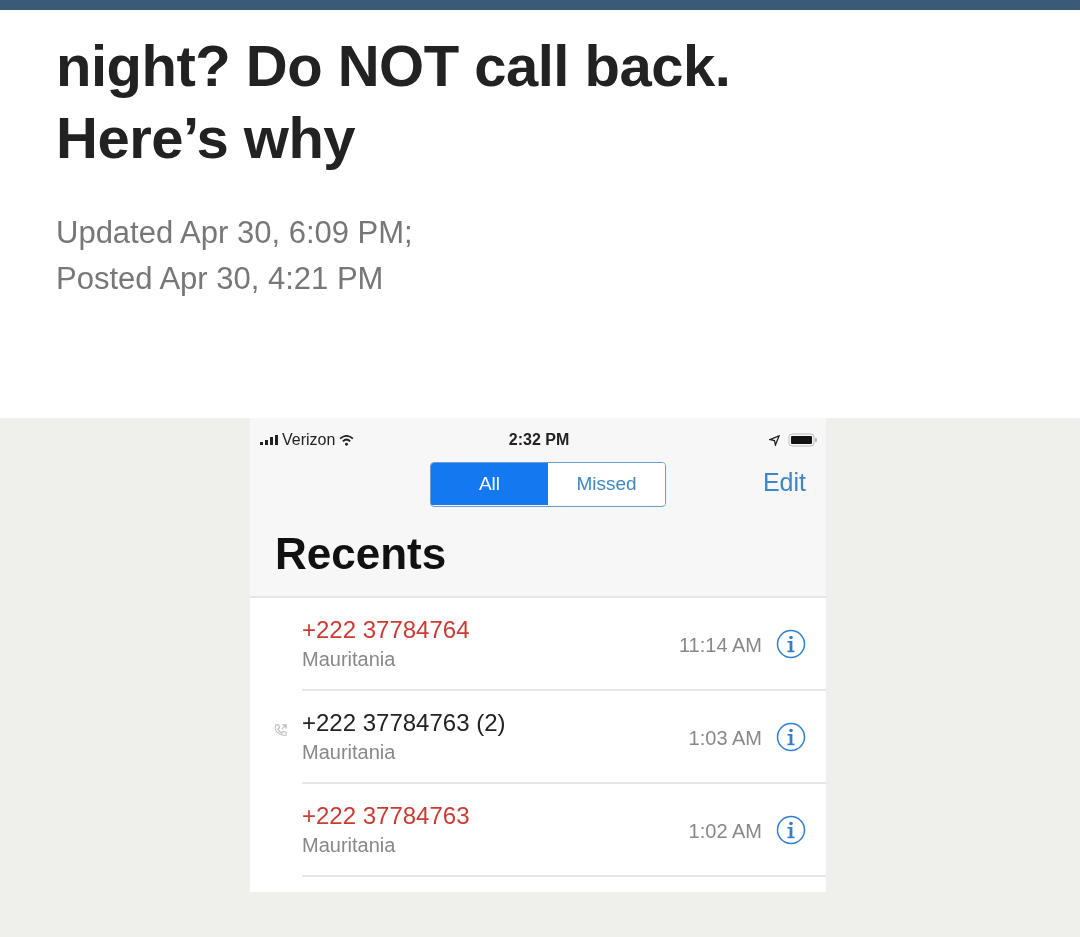  I want to click on updated-date: Updated Apr 30, 6:09 PM;, so click(235, 233).